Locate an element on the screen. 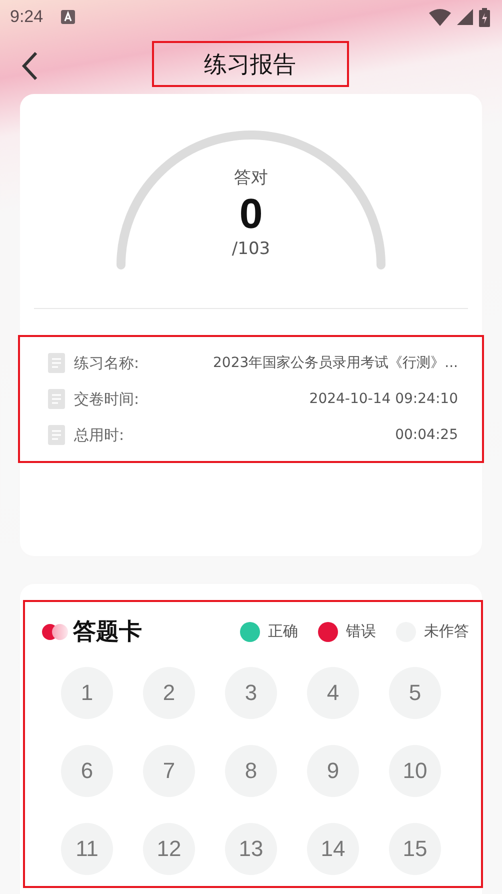 The height and width of the screenshot is (894, 502). question-number: 9 is located at coordinates (333, 771).